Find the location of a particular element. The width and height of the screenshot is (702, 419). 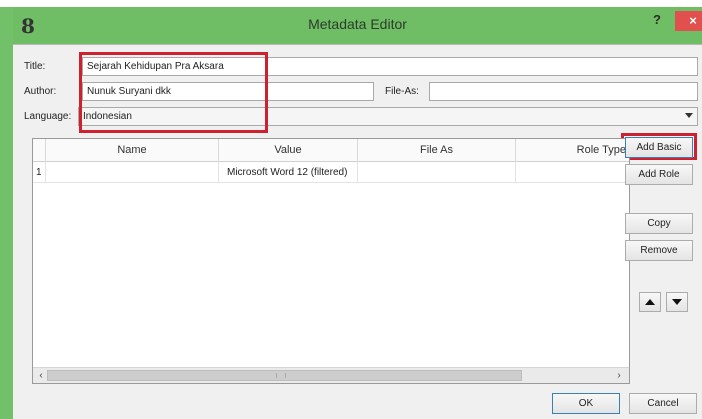

scroll-right-icon: › is located at coordinates (619, 376).